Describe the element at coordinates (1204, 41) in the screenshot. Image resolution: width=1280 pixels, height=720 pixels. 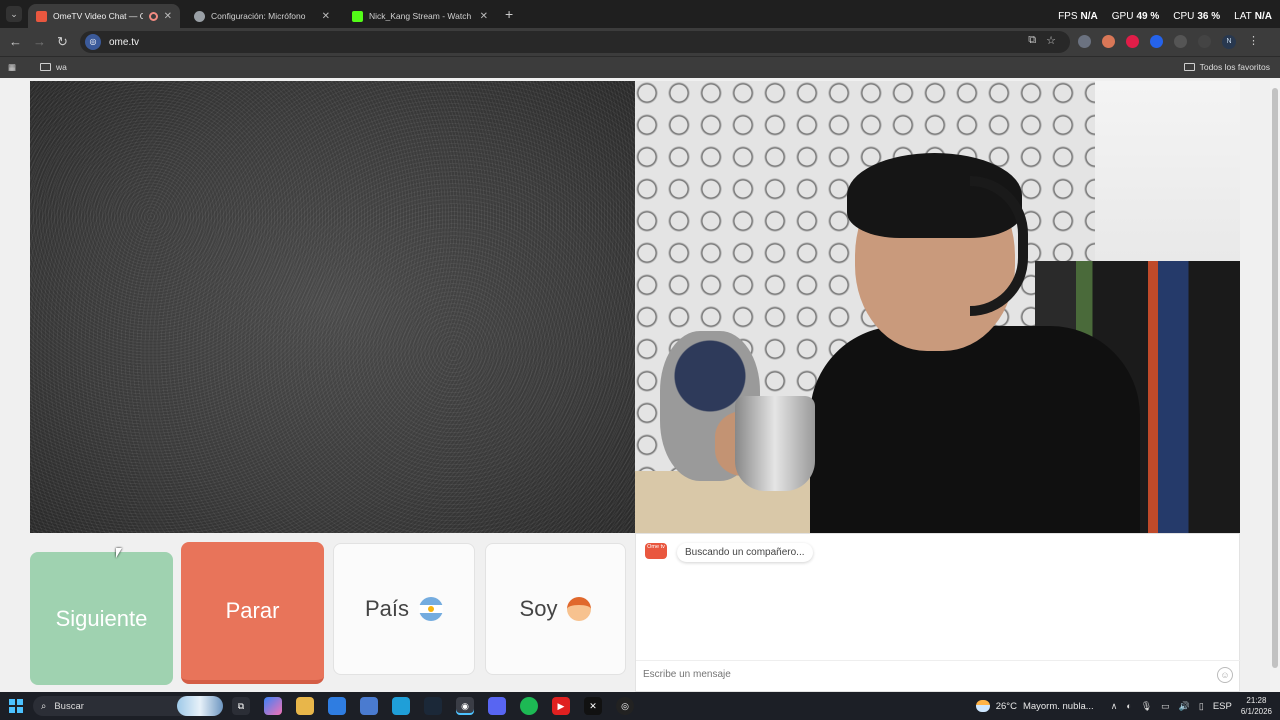
I see `reading-list-icon` at that location.